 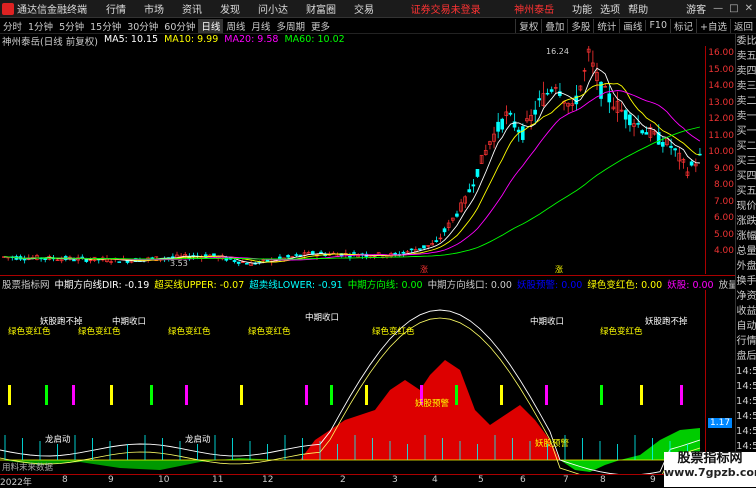 I want to click on sidebar-item: 买四, so click(x=746, y=176).